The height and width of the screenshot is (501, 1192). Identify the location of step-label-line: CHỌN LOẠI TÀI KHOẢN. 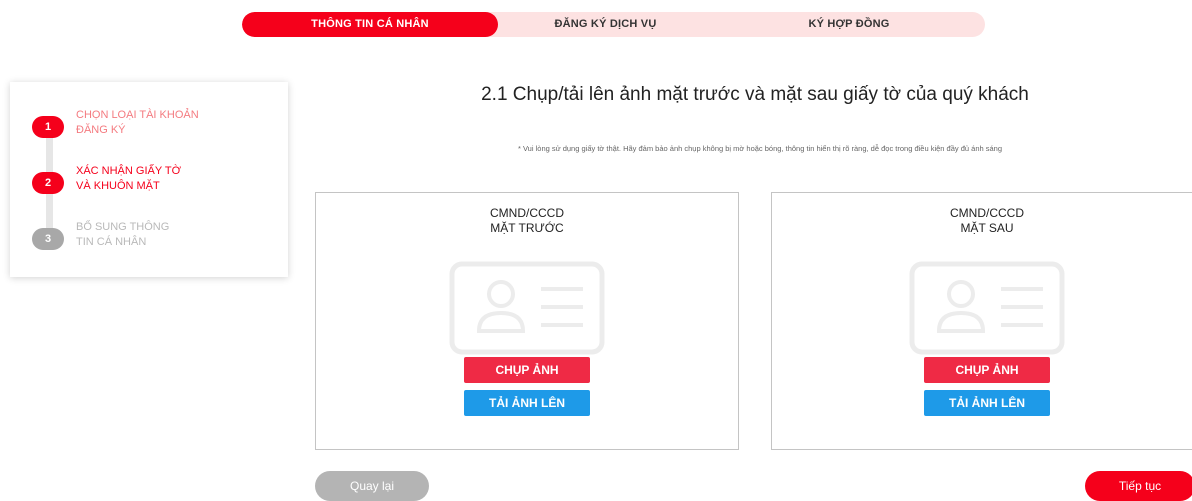
(137, 115).